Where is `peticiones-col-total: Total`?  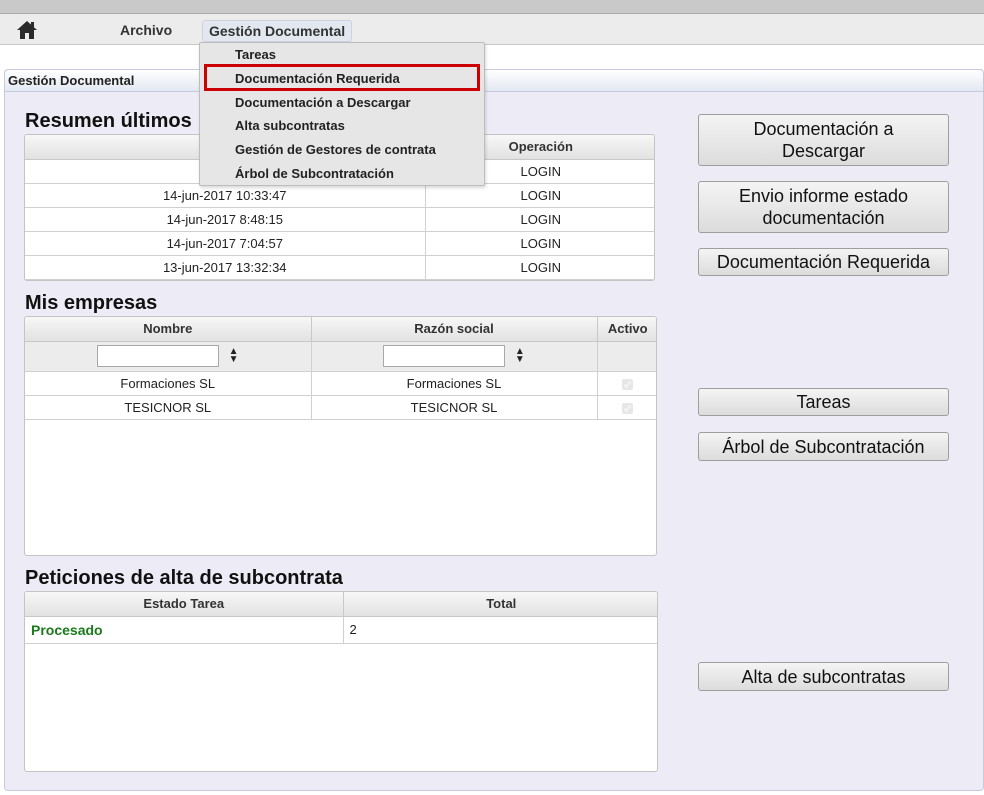 peticiones-col-total: Total is located at coordinates (500, 604).